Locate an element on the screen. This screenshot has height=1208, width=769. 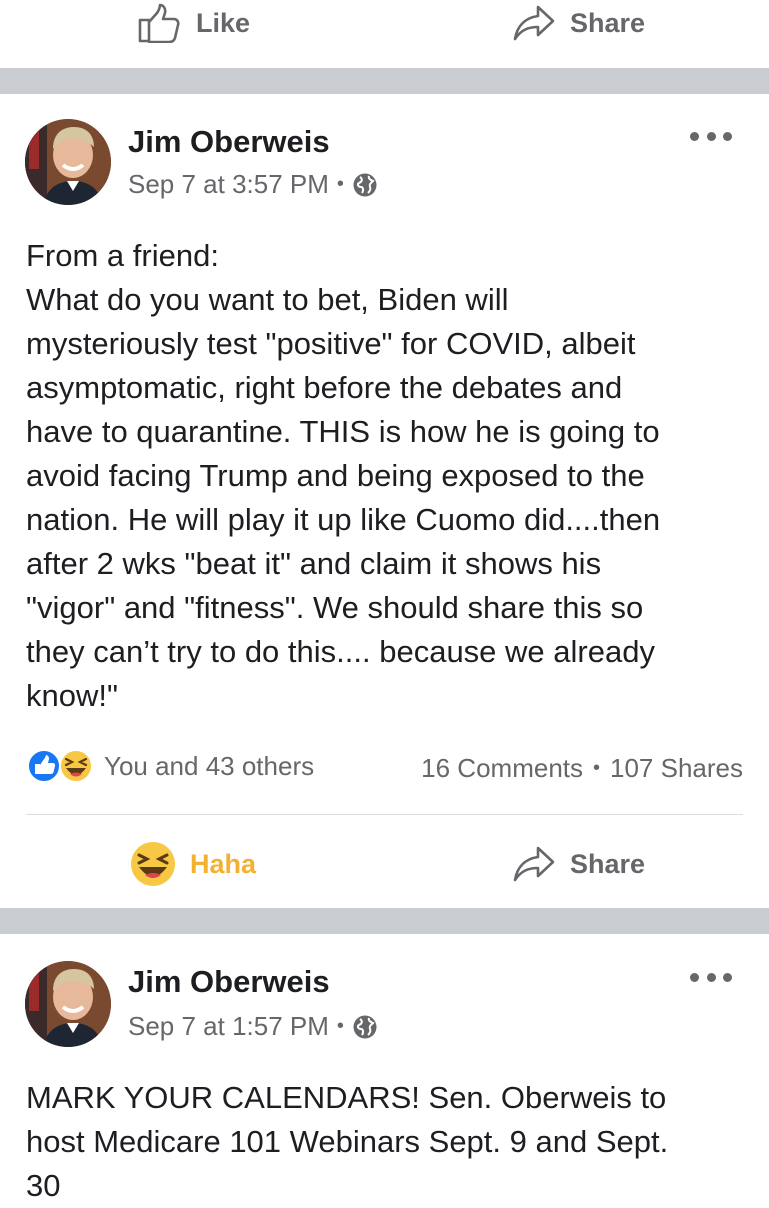
reactions-label: You and 43 others is located at coordinates (209, 765).